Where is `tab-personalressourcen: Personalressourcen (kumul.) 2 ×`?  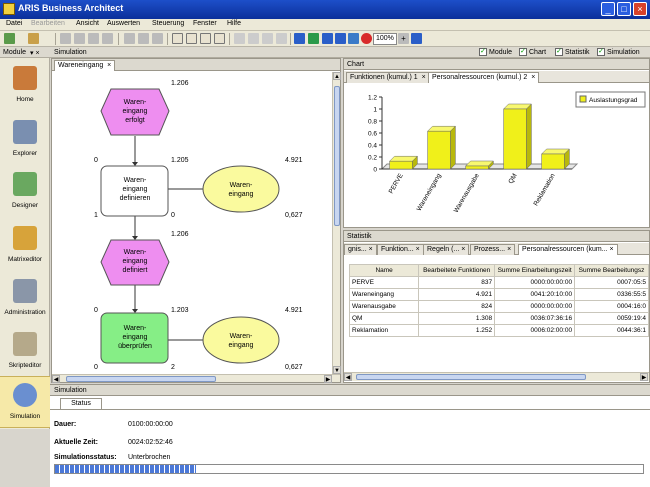 tab-personalressourcen: Personalressourcen (kumul.) 2 × is located at coordinates (484, 77).